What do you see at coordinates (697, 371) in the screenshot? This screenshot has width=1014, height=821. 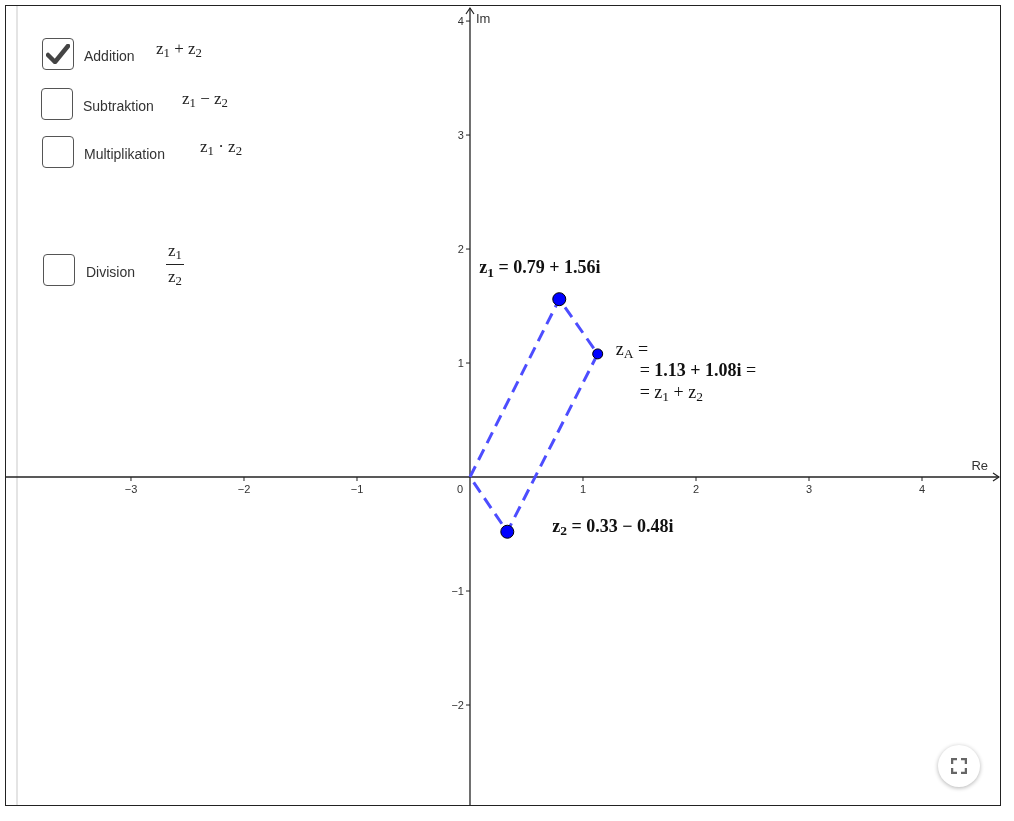 I see `point-label: = 1.13 + 1.08i =` at bounding box center [697, 371].